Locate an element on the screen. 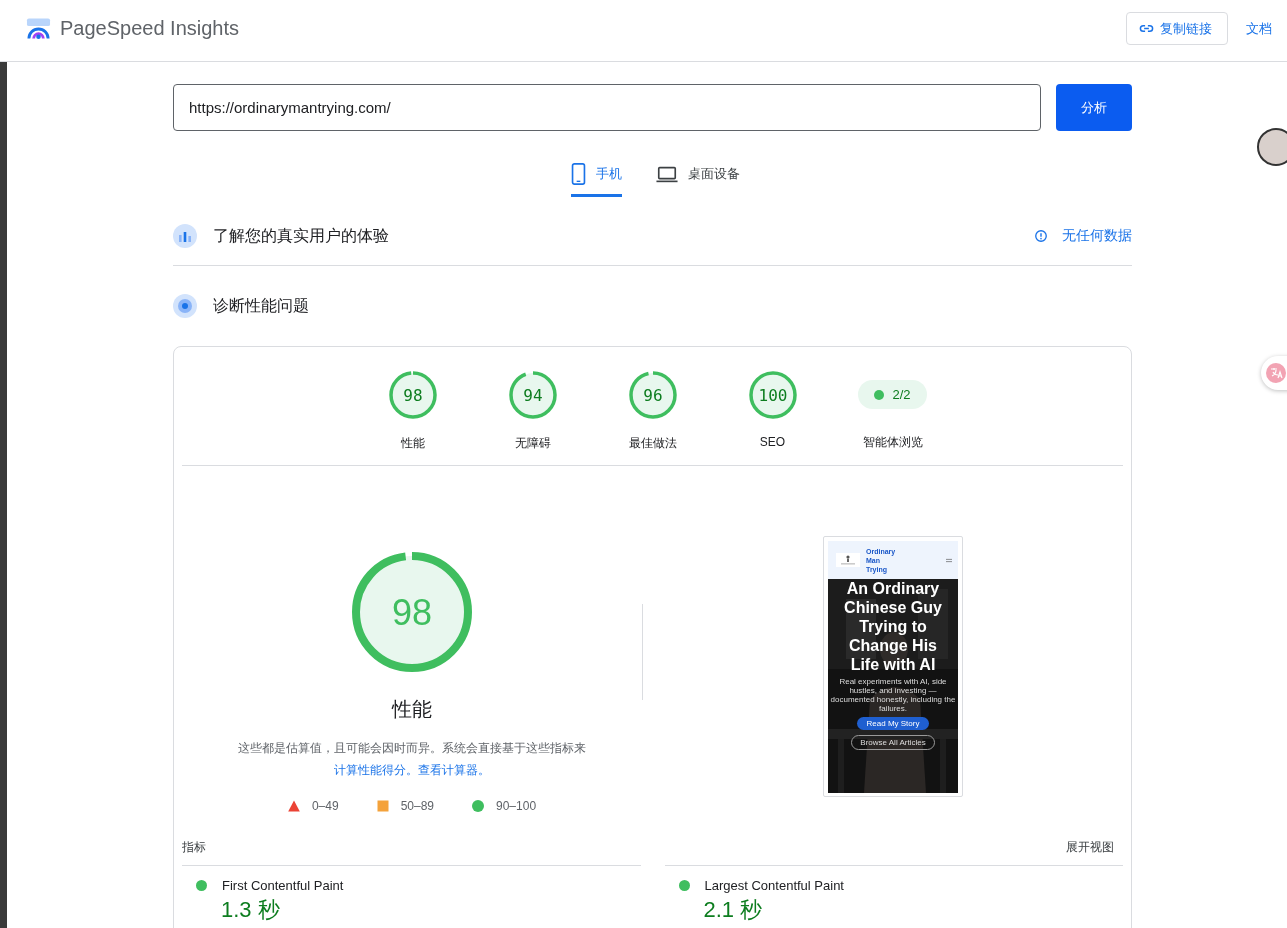  legend-label: 90–100 is located at coordinates (516, 805).